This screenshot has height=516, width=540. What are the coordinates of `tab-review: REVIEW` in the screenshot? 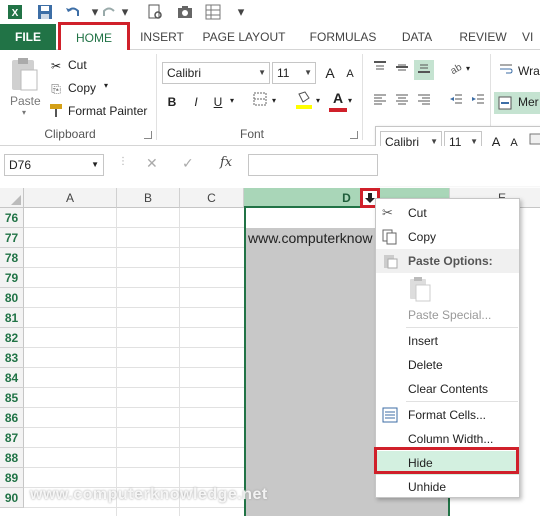 It's located at (483, 37).